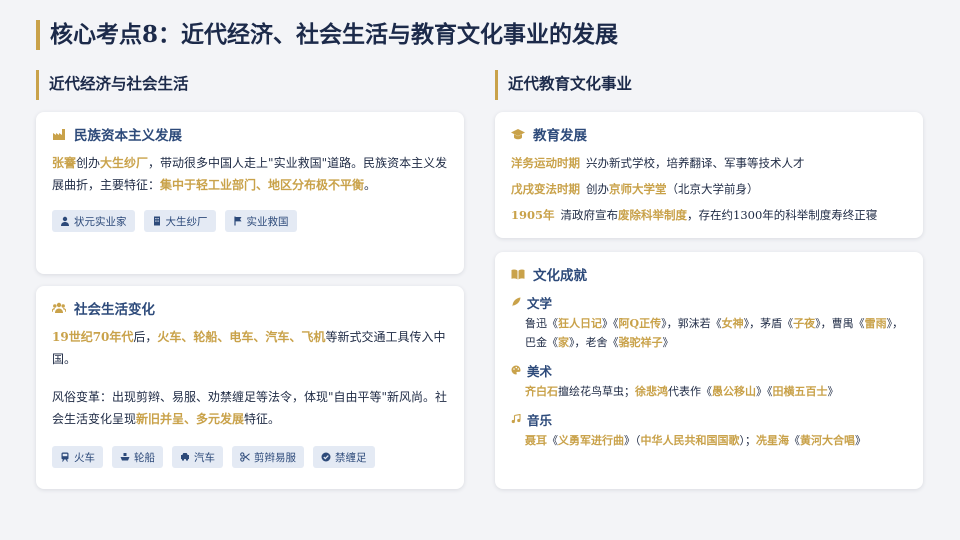  Describe the element at coordinates (250, 308) in the screenshot. I see `social-card-title: 社会生活变化` at that location.